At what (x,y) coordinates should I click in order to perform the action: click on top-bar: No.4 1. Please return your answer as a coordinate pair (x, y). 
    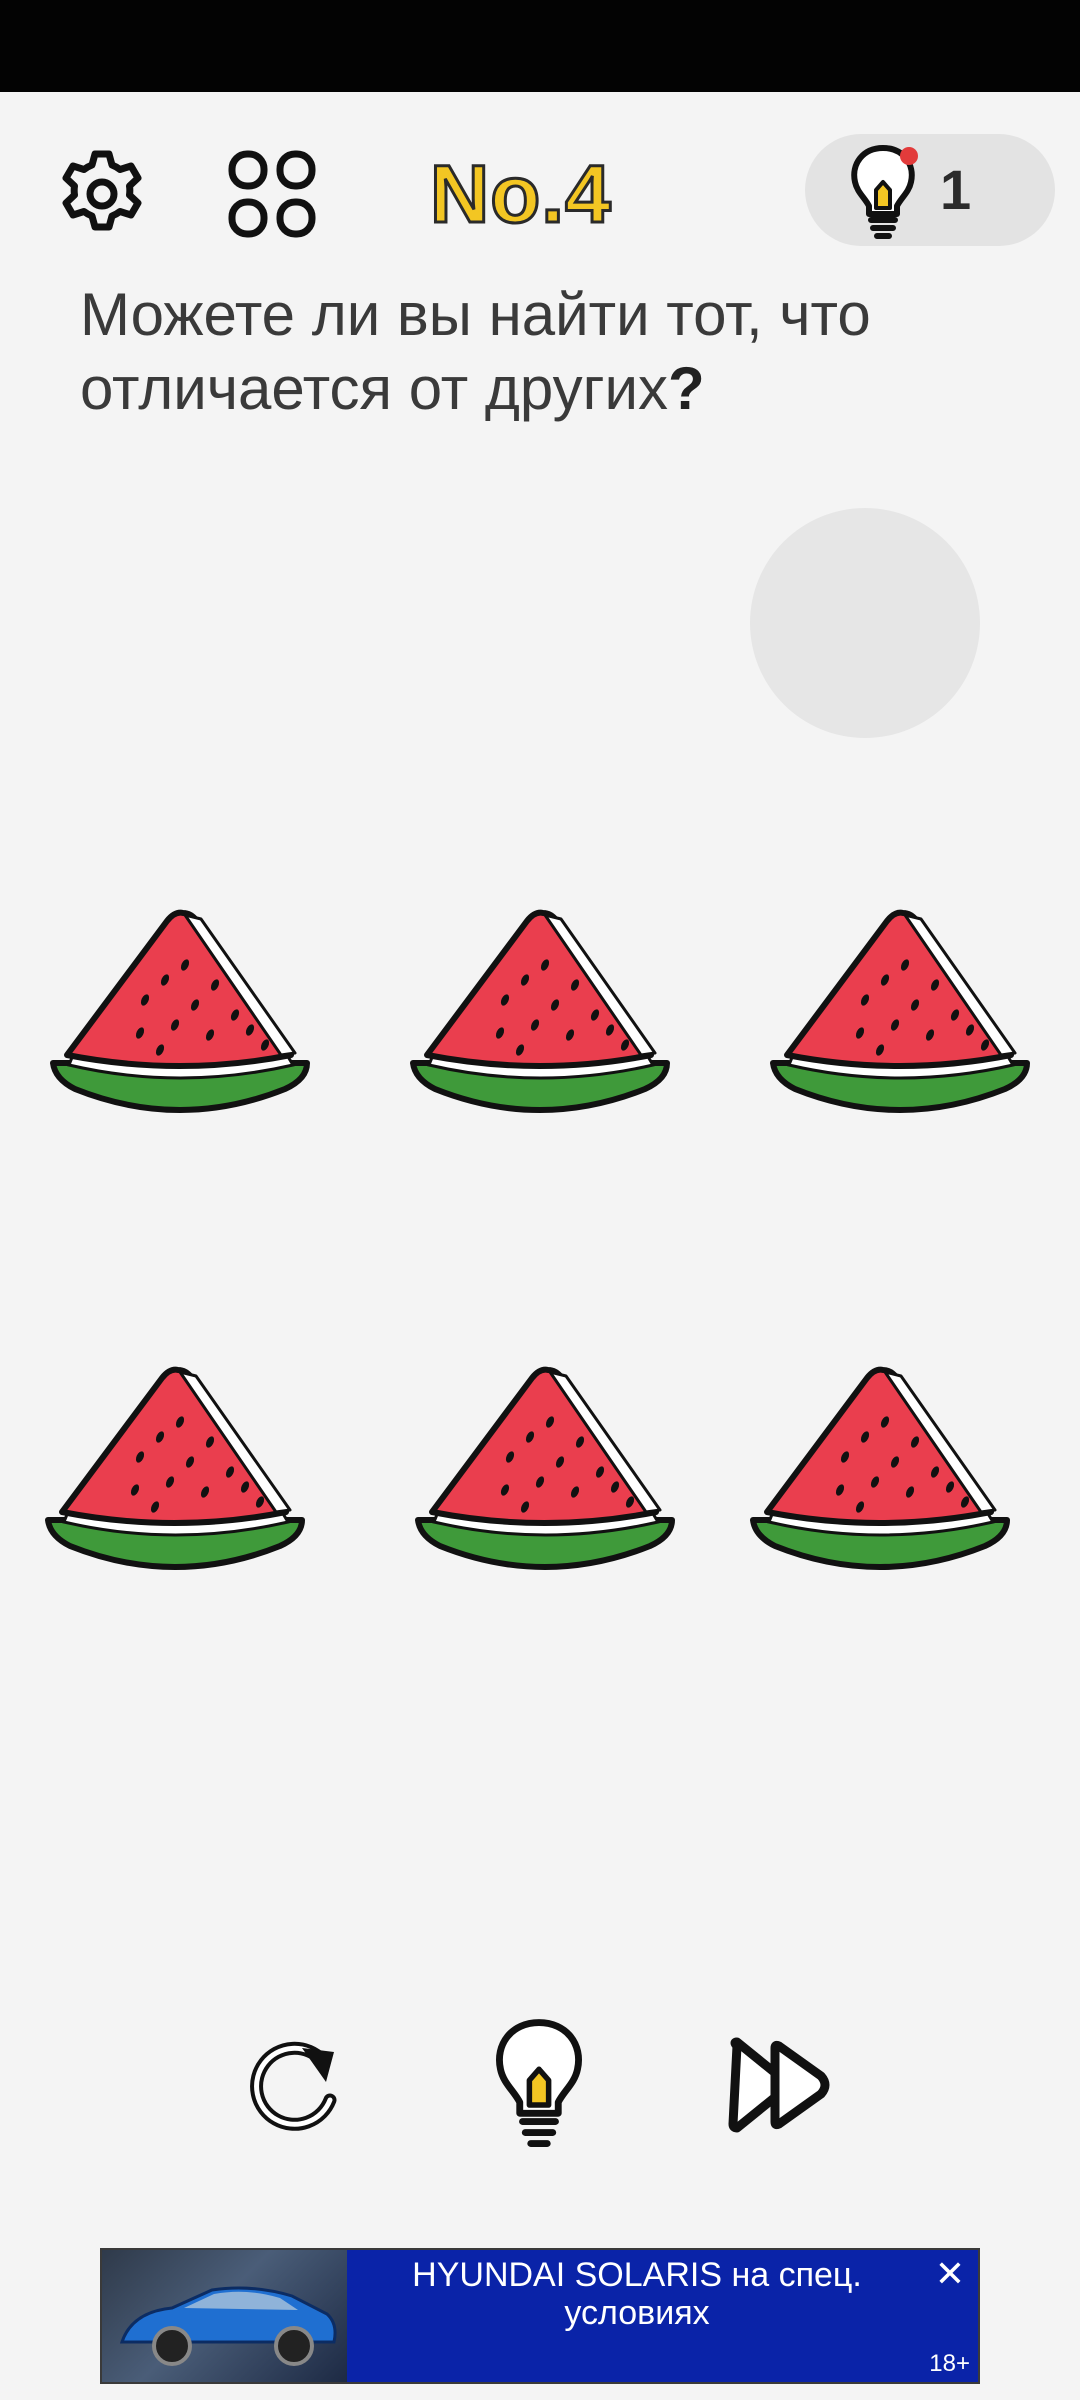
    Looking at the image, I should click on (540, 192).